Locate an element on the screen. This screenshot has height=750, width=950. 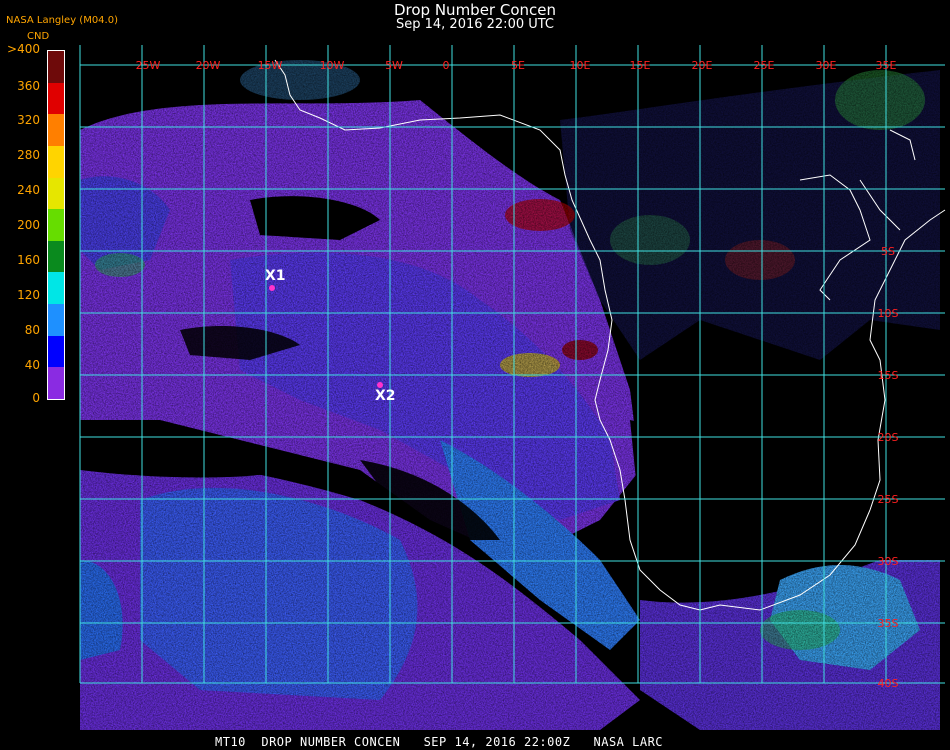
longitude-label: 30E is located at coordinates (826, 65).